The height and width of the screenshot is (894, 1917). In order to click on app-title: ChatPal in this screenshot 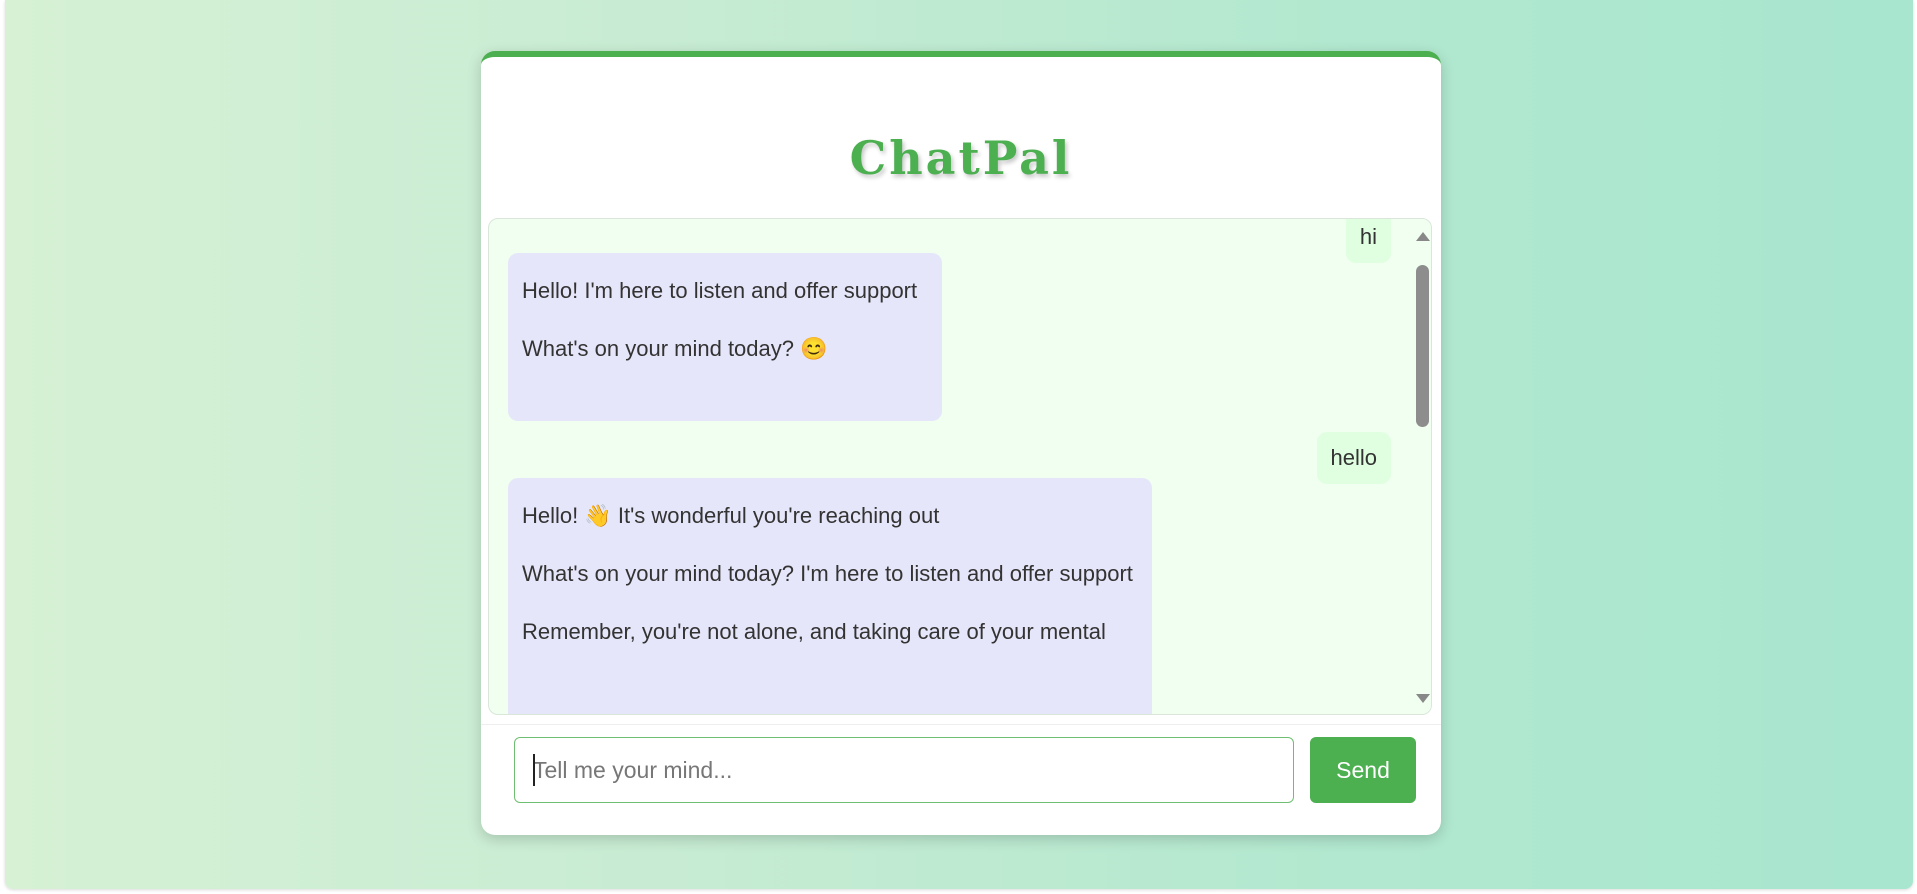, I will do `click(961, 158)`.